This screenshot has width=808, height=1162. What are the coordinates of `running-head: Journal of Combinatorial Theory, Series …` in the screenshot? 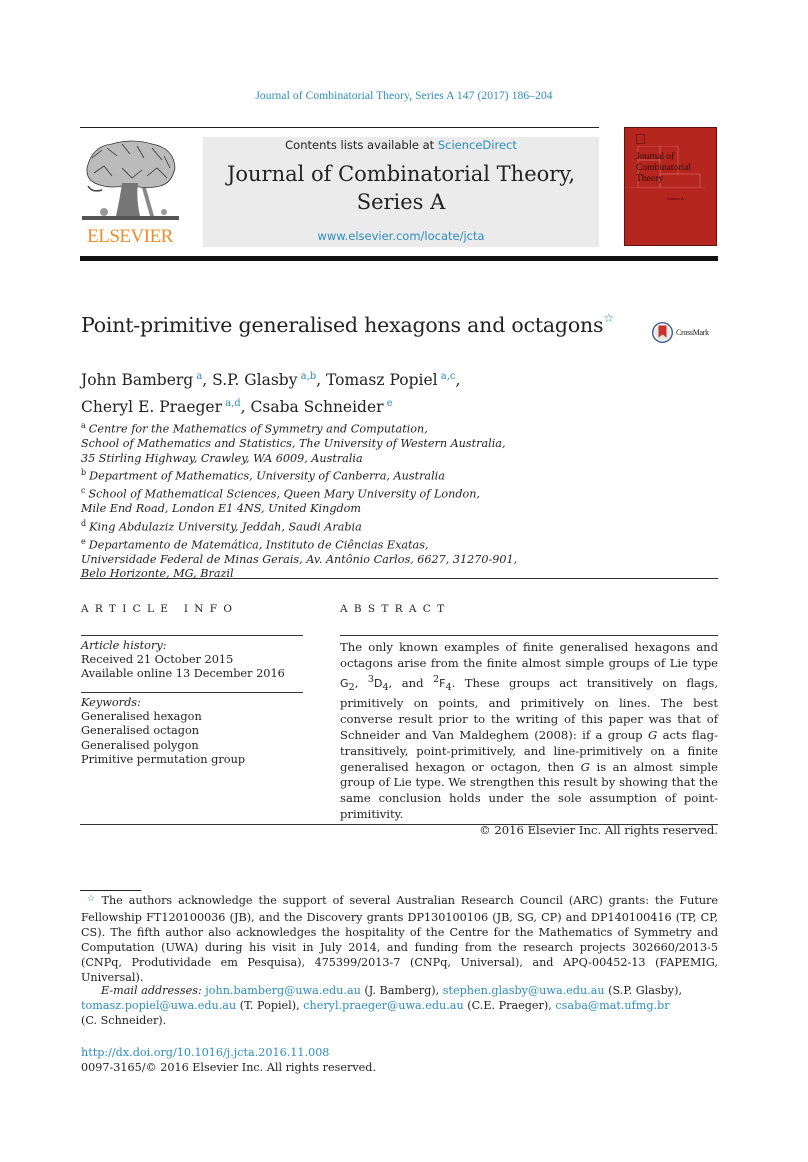 It's located at (404, 96).